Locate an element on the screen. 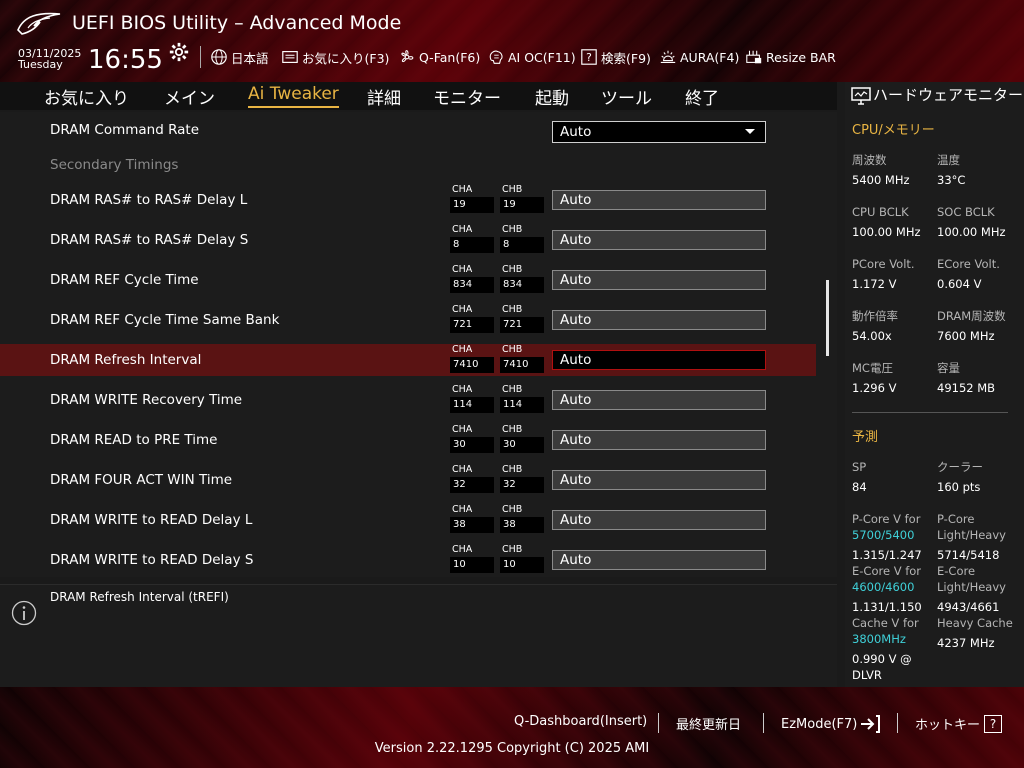  language-label: 日本語 is located at coordinates (250, 58).